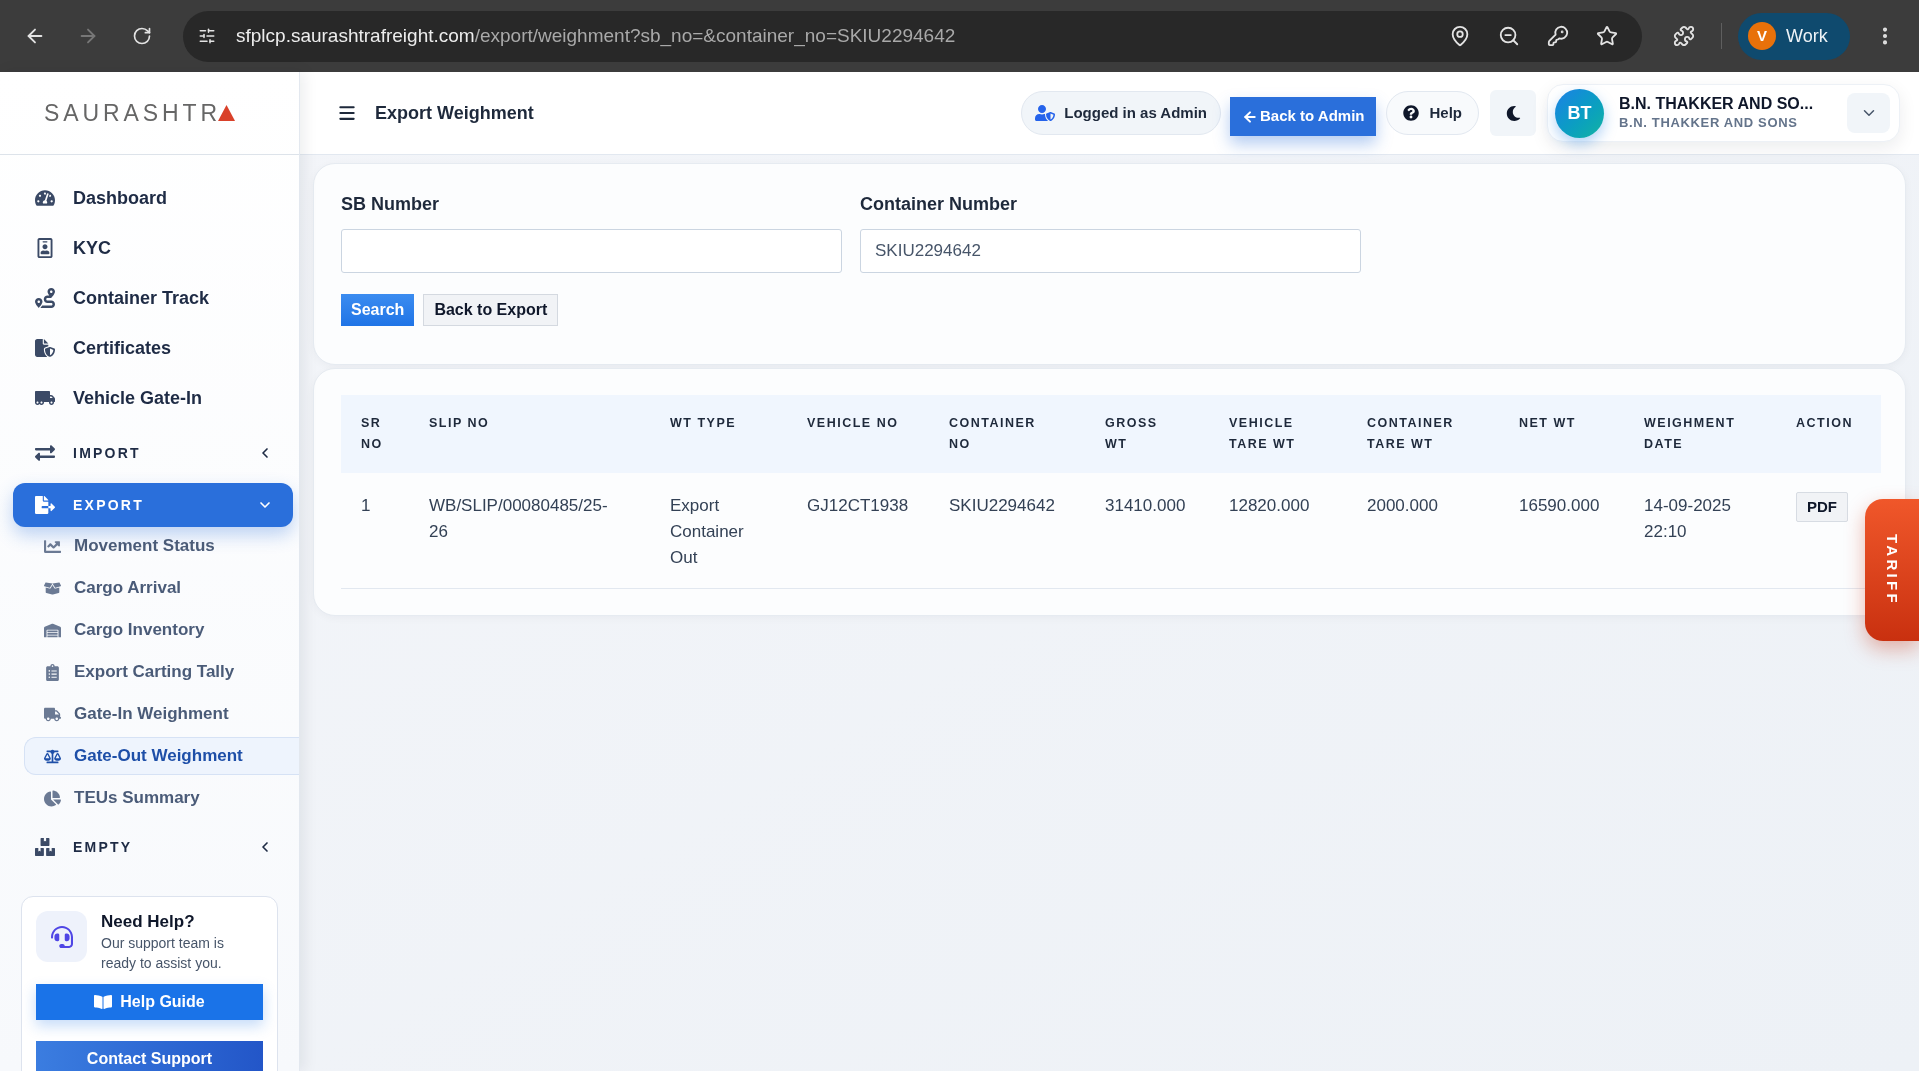 Image resolution: width=1919 pixels, height=1071 pixels. I want to click on column-header: WEIGHMENT DATE, so click(1700, 434).